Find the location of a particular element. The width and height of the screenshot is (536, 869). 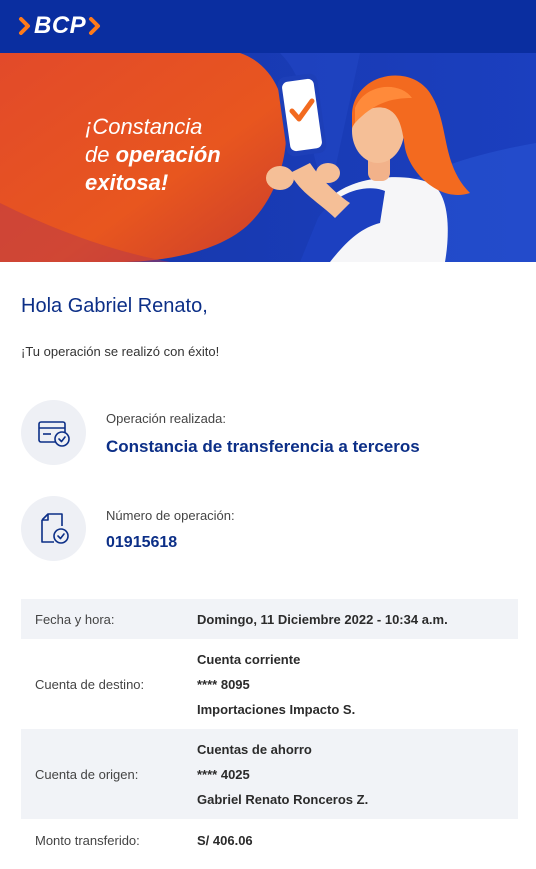

operation-label: Operación realizada: is located at coordinates (166, 418).